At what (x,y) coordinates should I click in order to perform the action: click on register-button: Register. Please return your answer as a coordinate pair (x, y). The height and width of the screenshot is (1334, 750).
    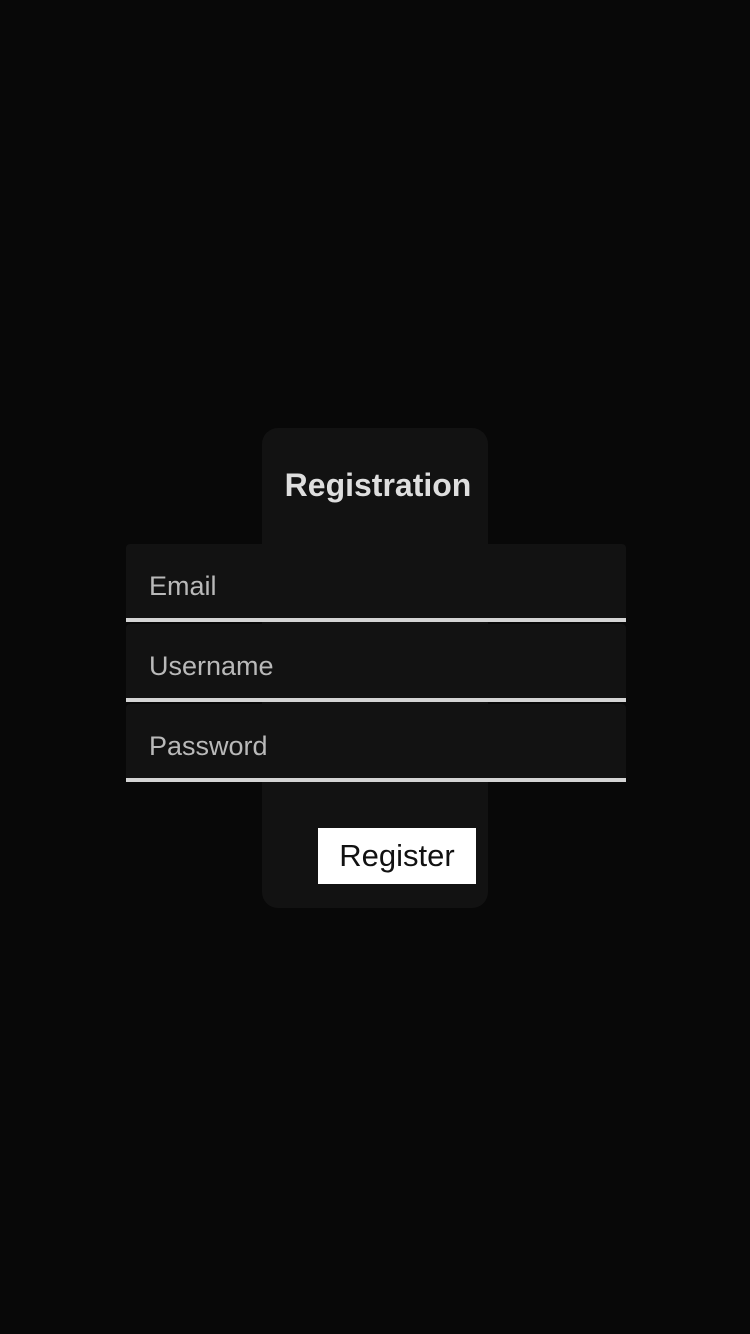
    Looking at the image, I should click on (397, 856).